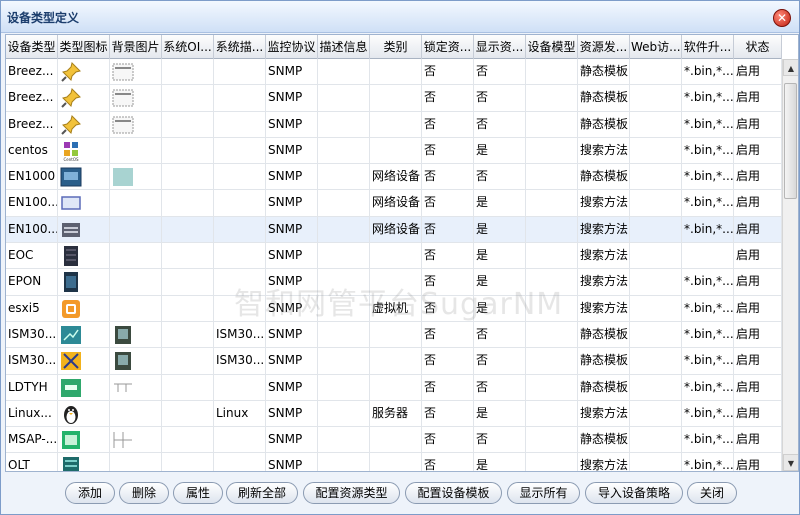  I want to click on column-header: 设备类型, so click(32, 47).